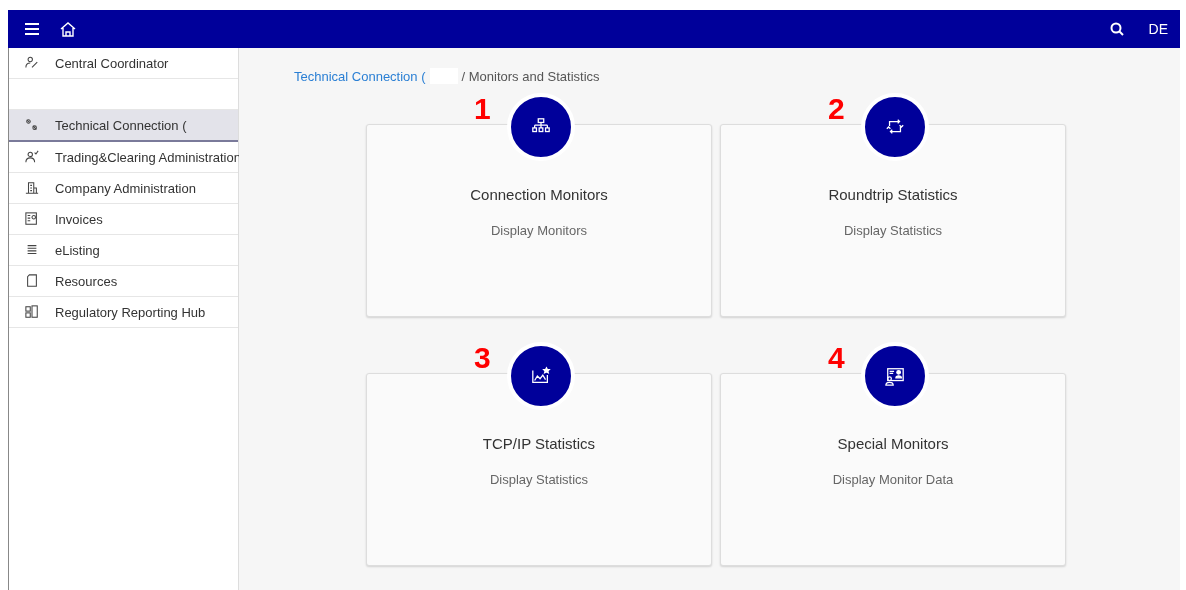  I want to click on tile: TCP/IP Statistics Display Statistics, so click(539, 469).